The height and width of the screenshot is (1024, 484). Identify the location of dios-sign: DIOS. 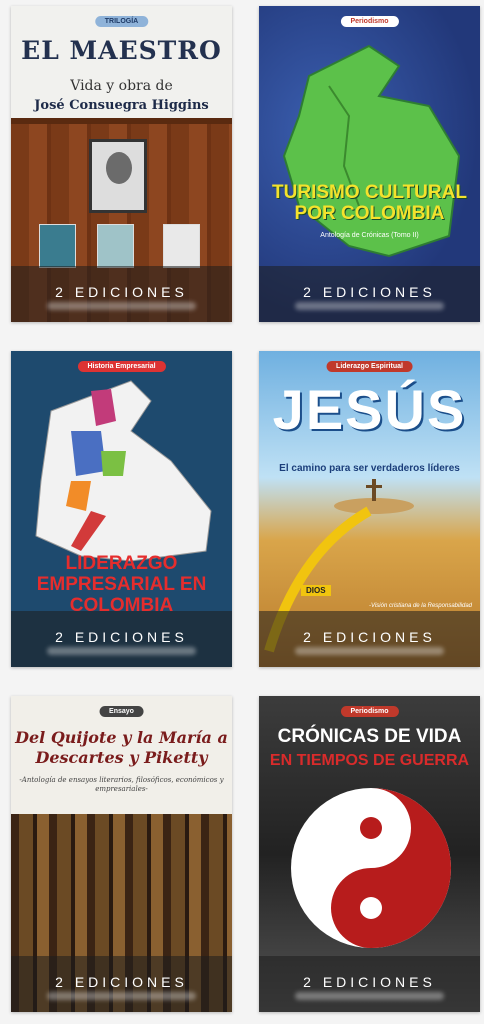
(316, 590).